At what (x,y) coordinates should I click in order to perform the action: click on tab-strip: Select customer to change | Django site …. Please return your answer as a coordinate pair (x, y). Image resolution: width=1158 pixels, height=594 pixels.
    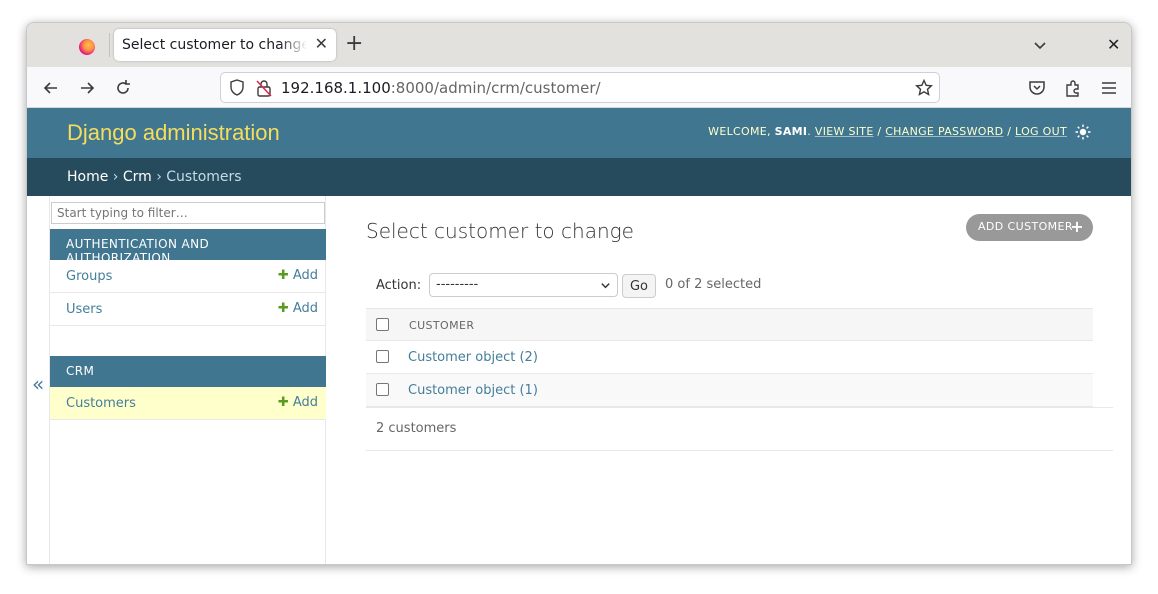
    Looking at the image, I should click on (579, 45).